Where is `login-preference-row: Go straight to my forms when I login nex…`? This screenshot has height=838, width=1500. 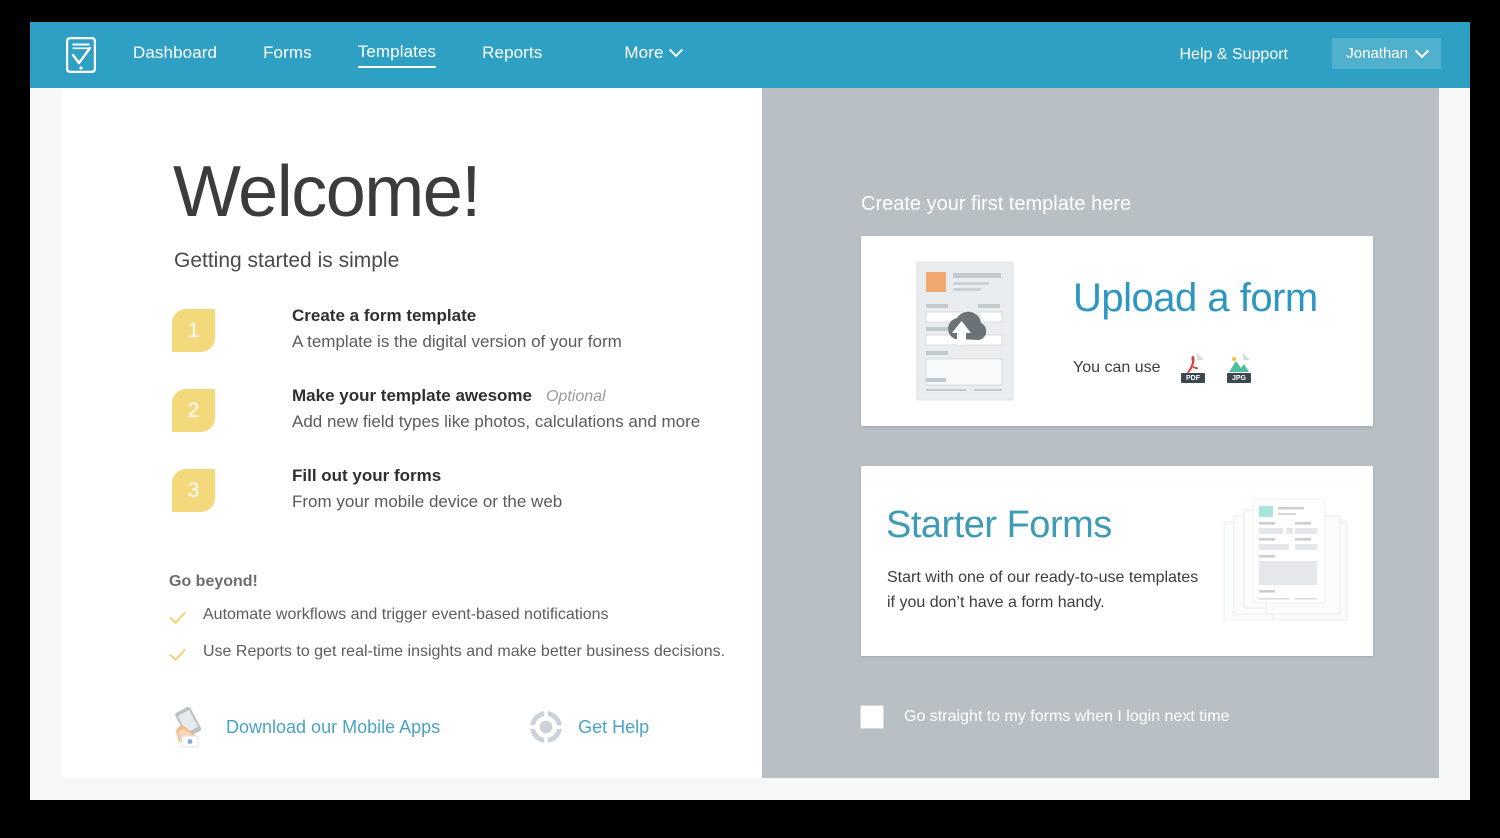
login-preference-row: Go straight to my forms when I login nex… is located at coordinates (1044, 717).